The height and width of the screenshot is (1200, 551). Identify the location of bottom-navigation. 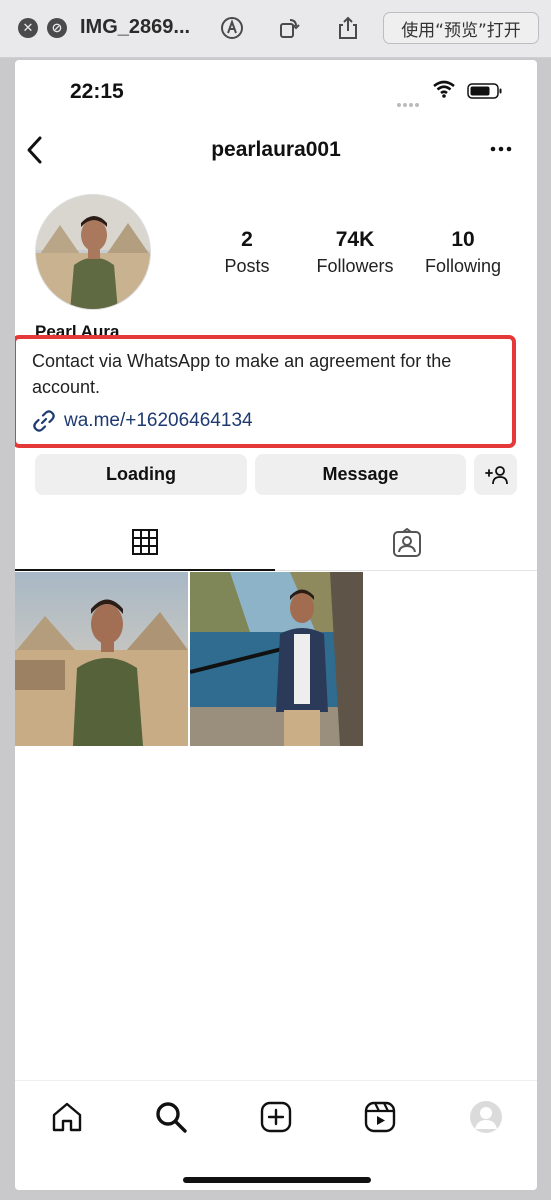
(276, 1135).